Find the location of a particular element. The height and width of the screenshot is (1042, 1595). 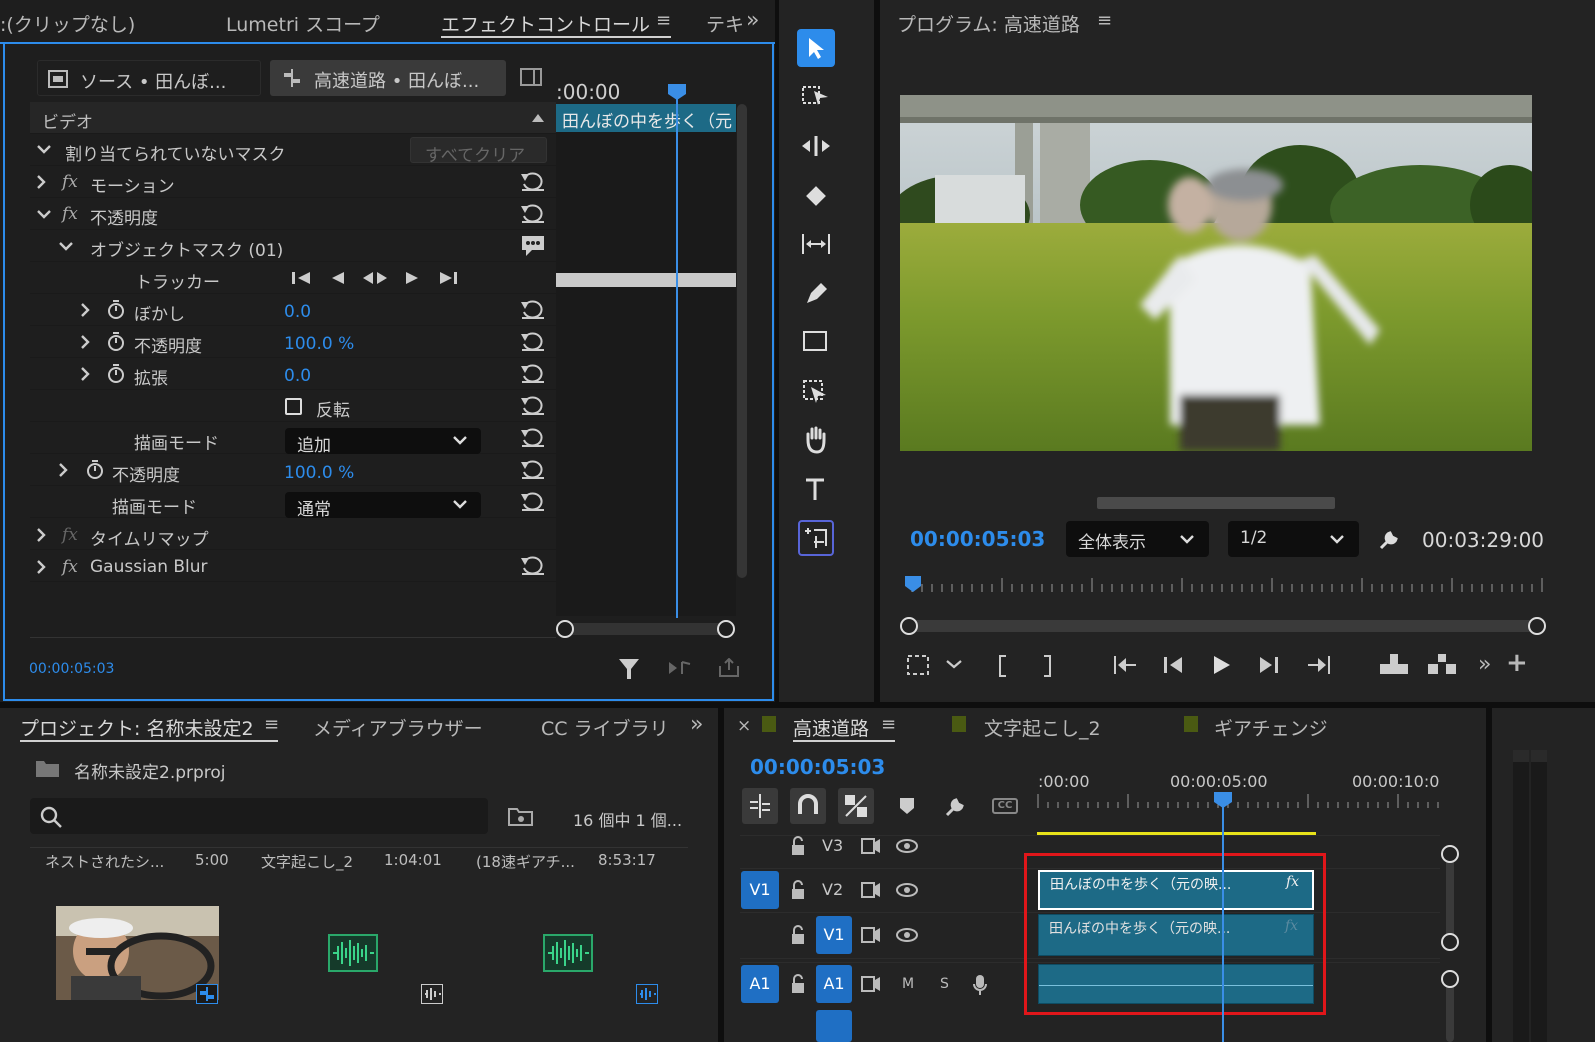

video-track-scrollbar is located at coordinates (1450, 899).